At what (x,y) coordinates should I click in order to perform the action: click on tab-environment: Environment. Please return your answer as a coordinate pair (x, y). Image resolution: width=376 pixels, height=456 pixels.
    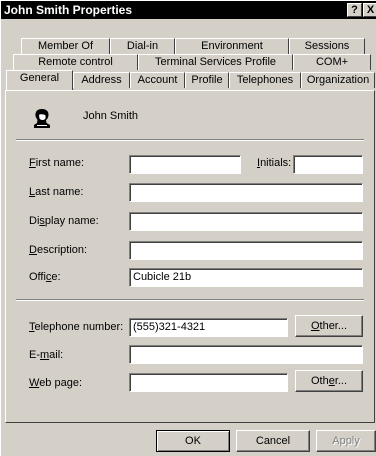
    Looking at the image, I should click on (232, 46).